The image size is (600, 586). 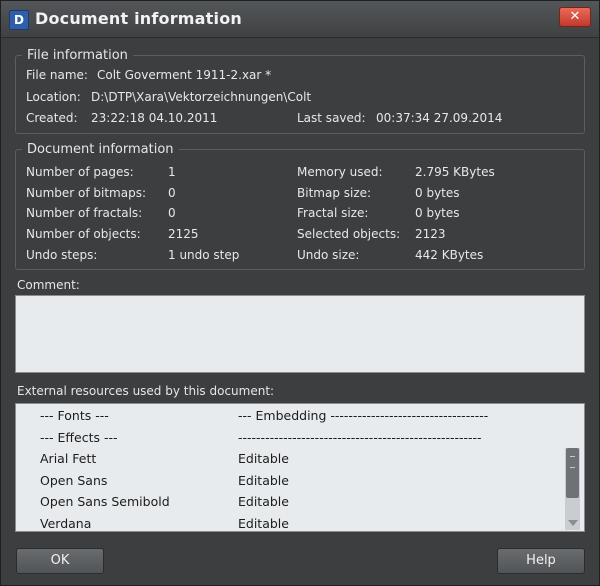 What do you see at coordinates (541, 561) in the screenshot?
I see `help-button: Help` at bounding box center [541, 561].